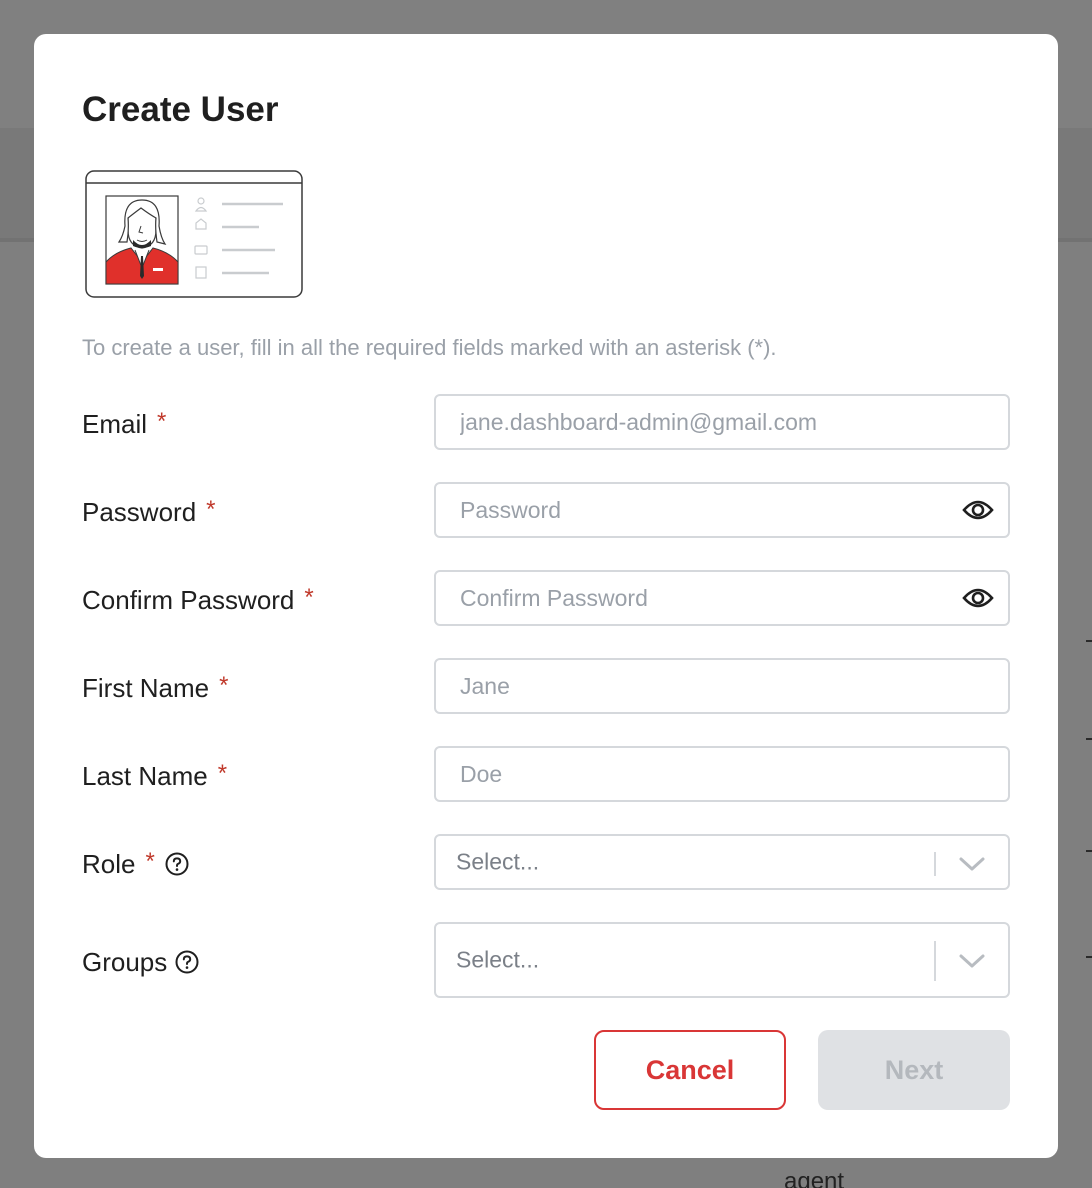  Describe the element at coordinates (914, 1070) in the screenshot. I see `next-button: Next` at that location.